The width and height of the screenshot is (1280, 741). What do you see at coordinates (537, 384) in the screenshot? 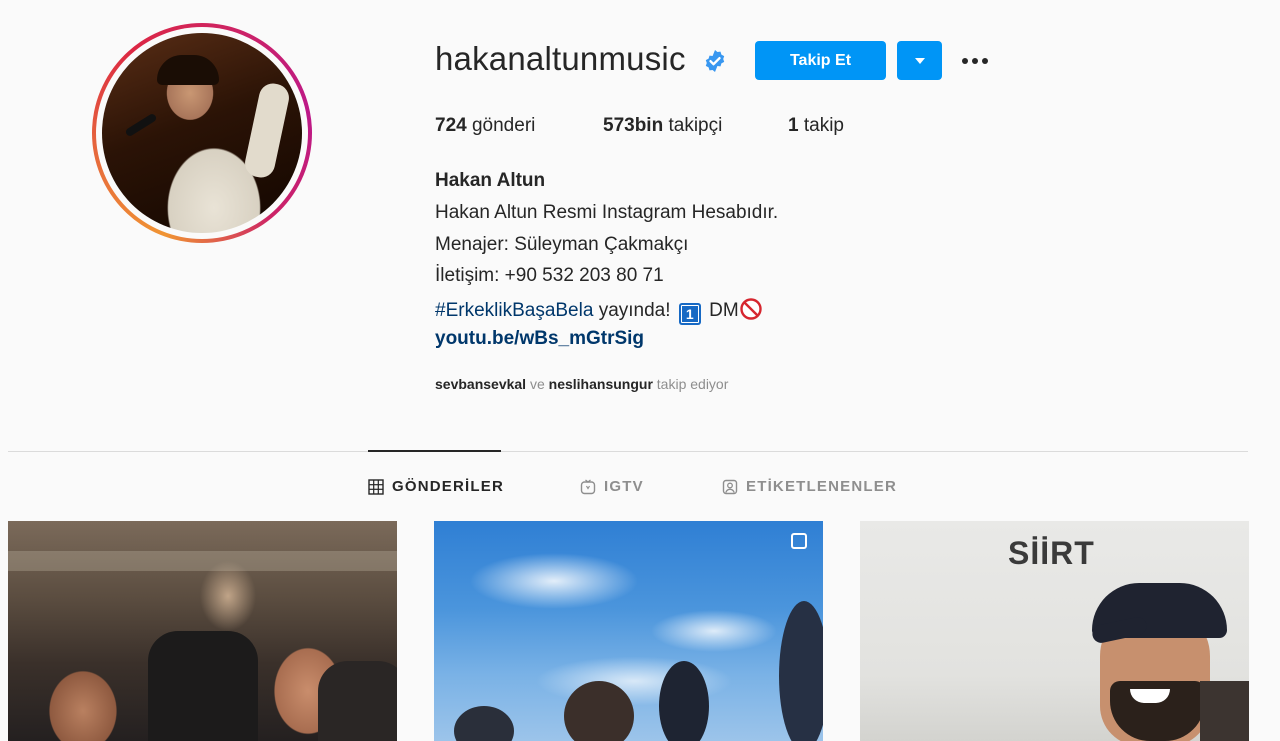
I see `followed-by-conj: ve` at bounding box center [537, 384].